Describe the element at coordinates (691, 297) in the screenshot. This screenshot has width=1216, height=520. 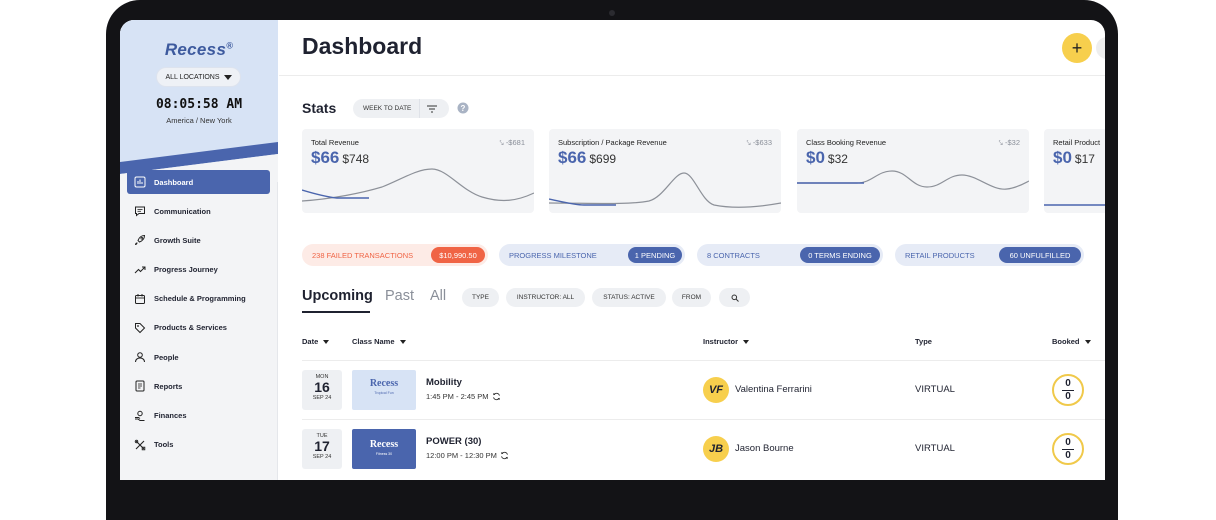
I see `filter-from: FROM` at that location.